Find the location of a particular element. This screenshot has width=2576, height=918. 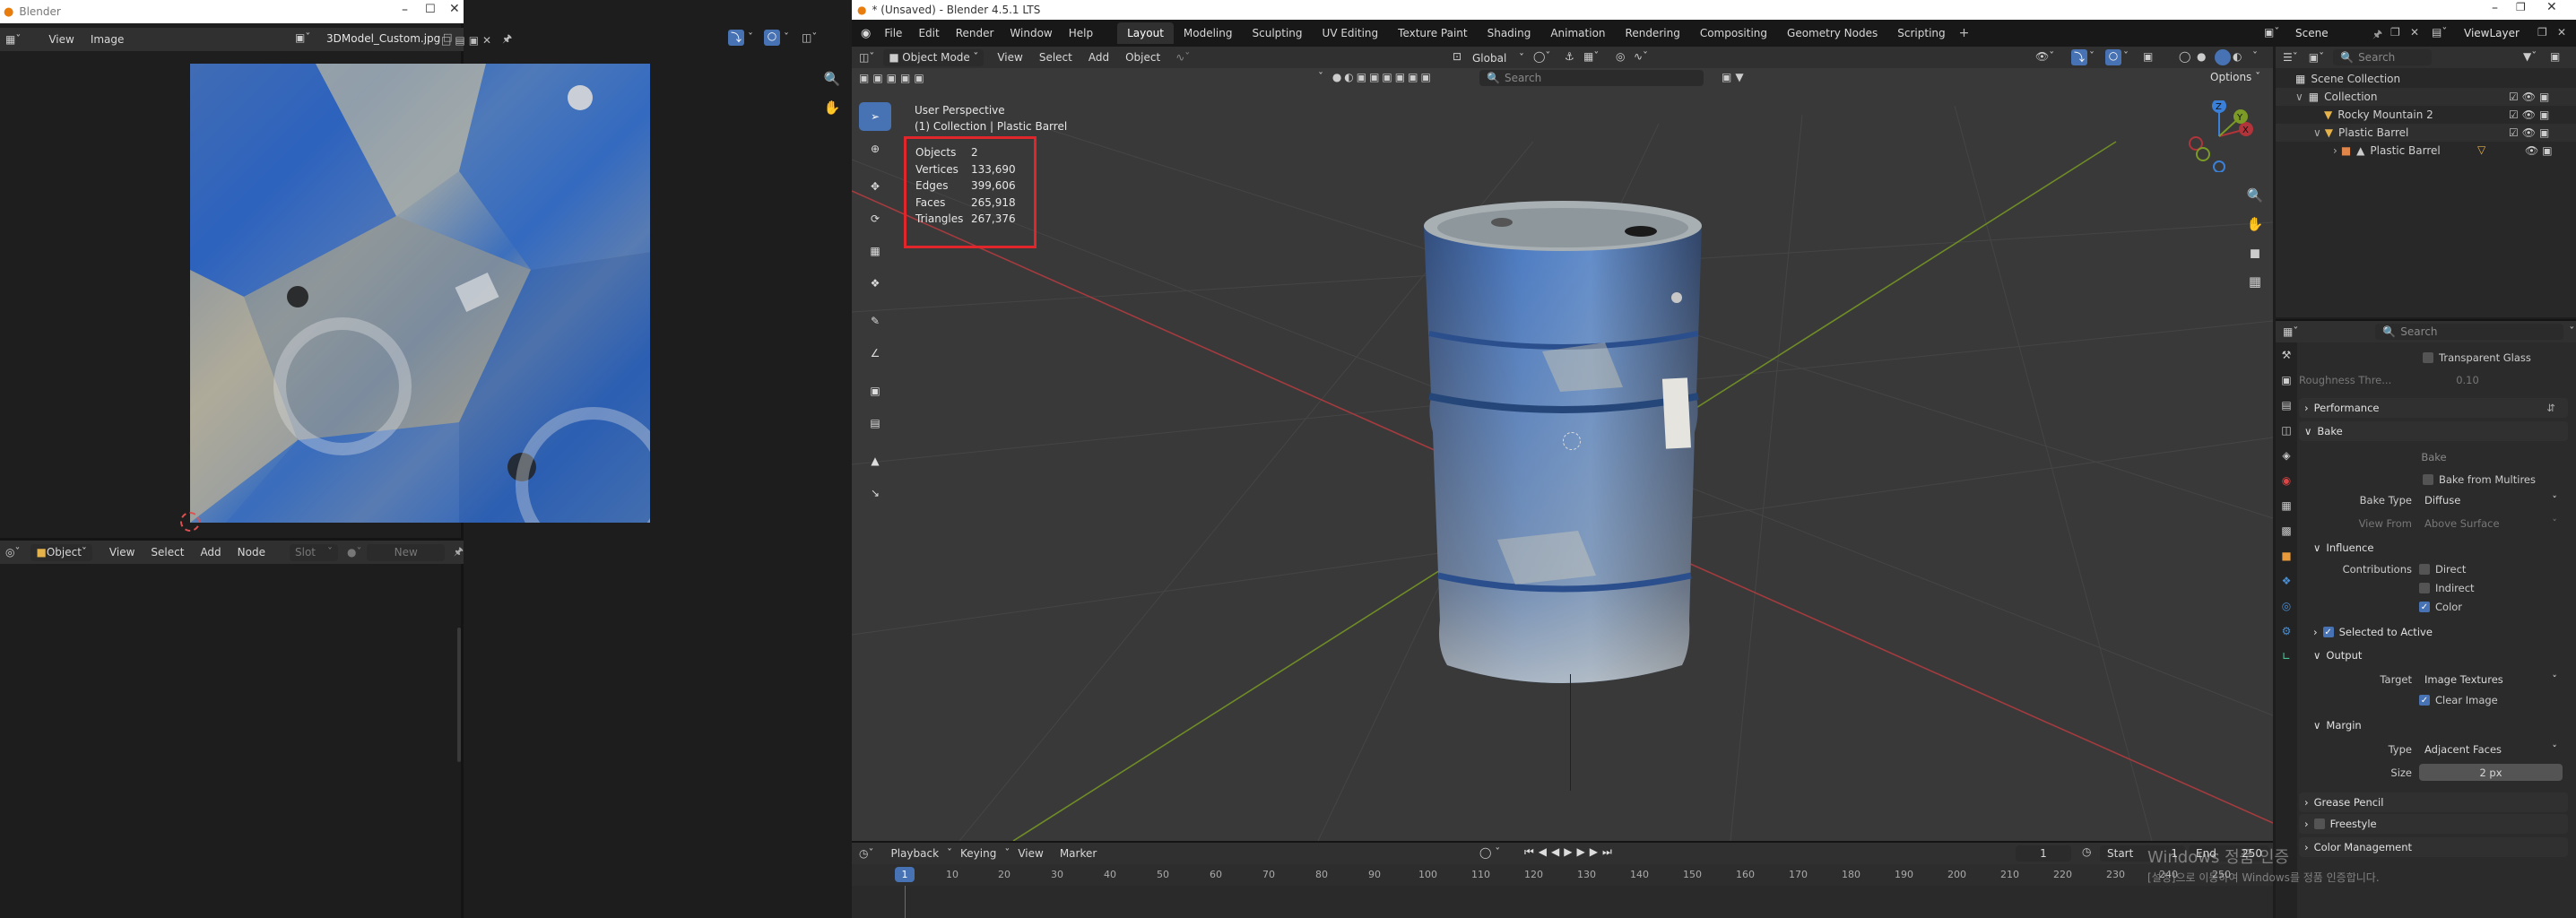

influence-subpanel-header: ∨ Influence is located at coordinates (2438, 548).